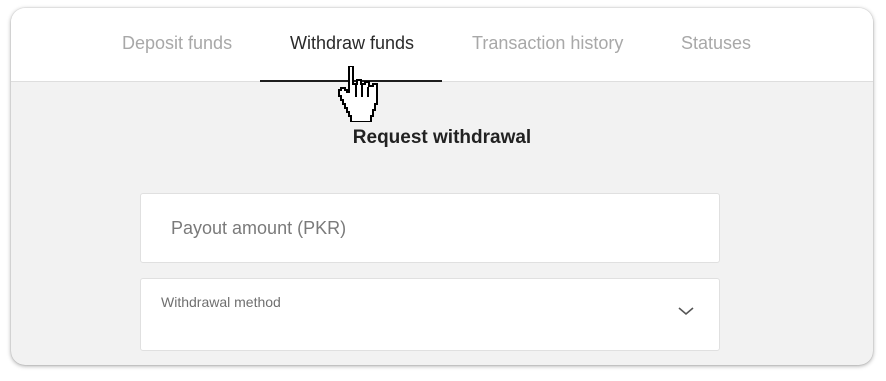 The width and height of the screenshot is (886, 381). Describe the element at coordinates (686, 311) in the screenshot. I see `chevron-down-icon` at that location.